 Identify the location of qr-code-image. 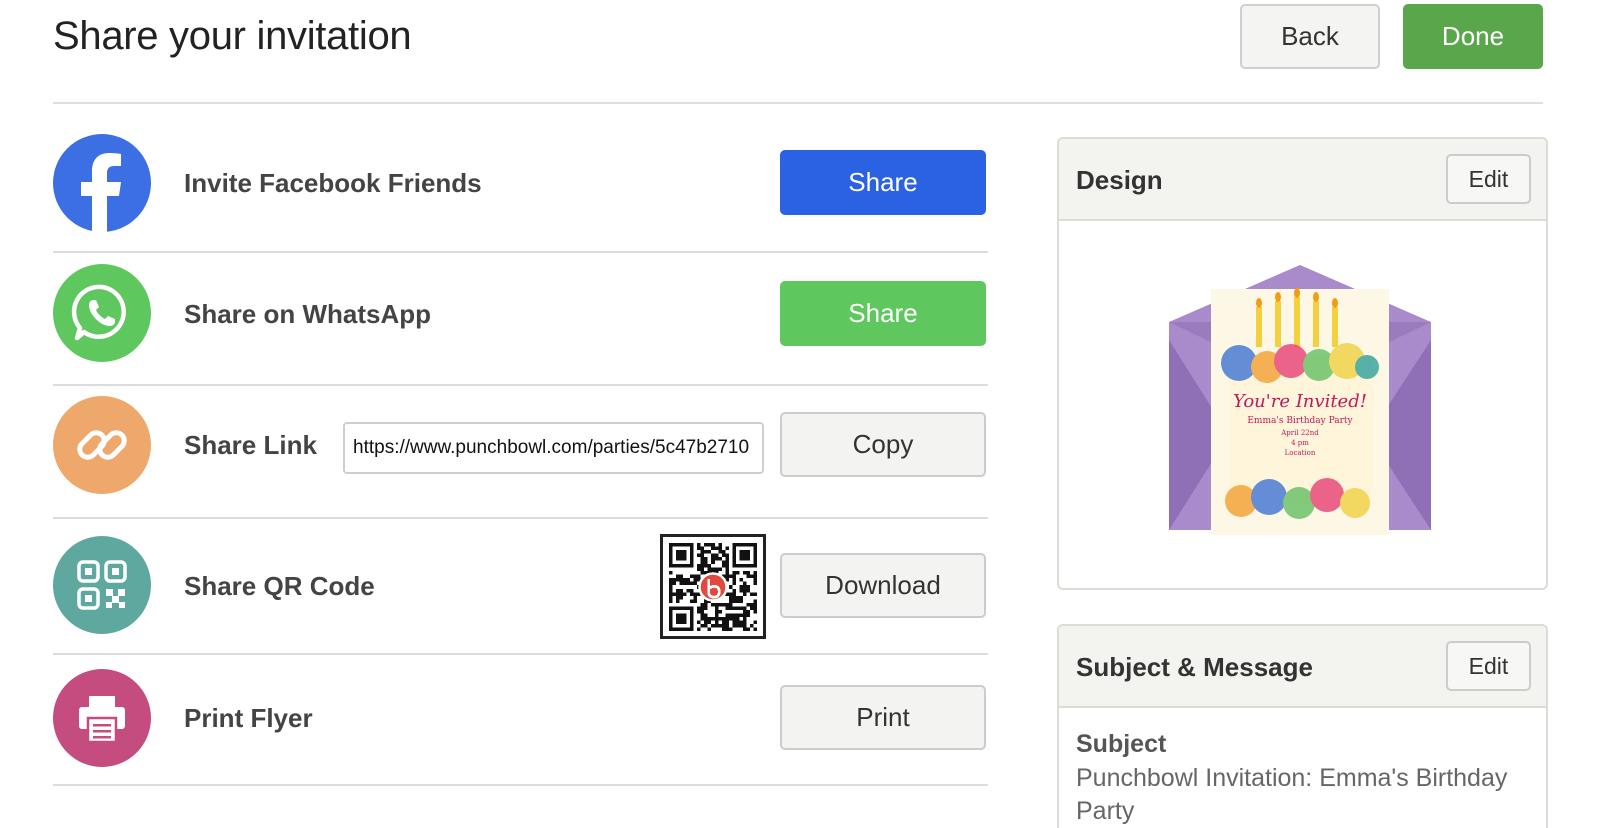
(713, 586).